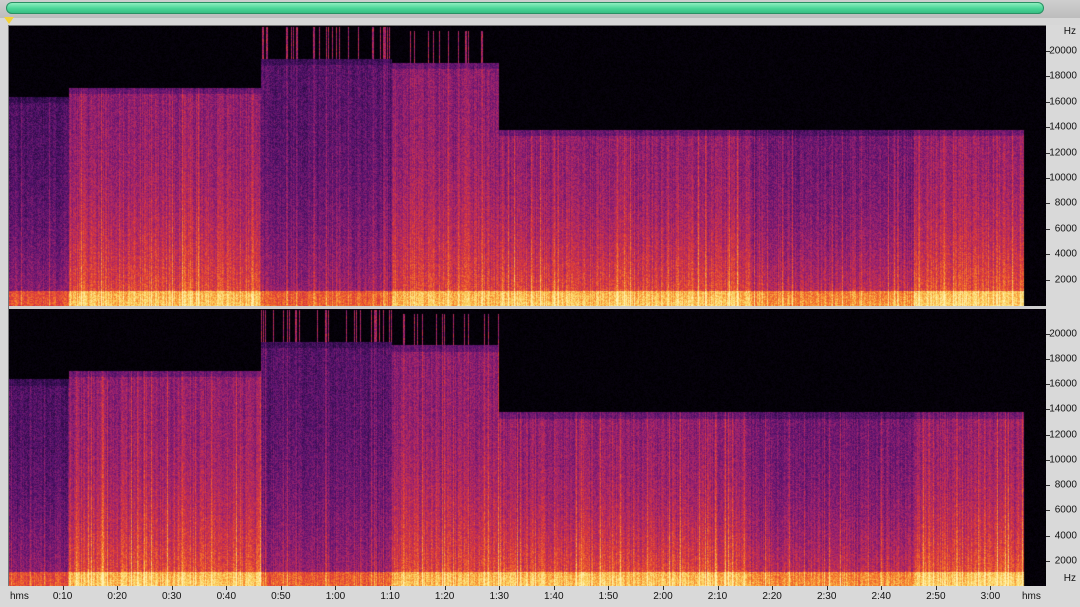 Image resolution: width=1080 pixels, height=607 pixels. What do you see at coordinates (499, 596) in the screenshot?
I see `time-tick-label: 1:30` at bounding box center [499, 596].